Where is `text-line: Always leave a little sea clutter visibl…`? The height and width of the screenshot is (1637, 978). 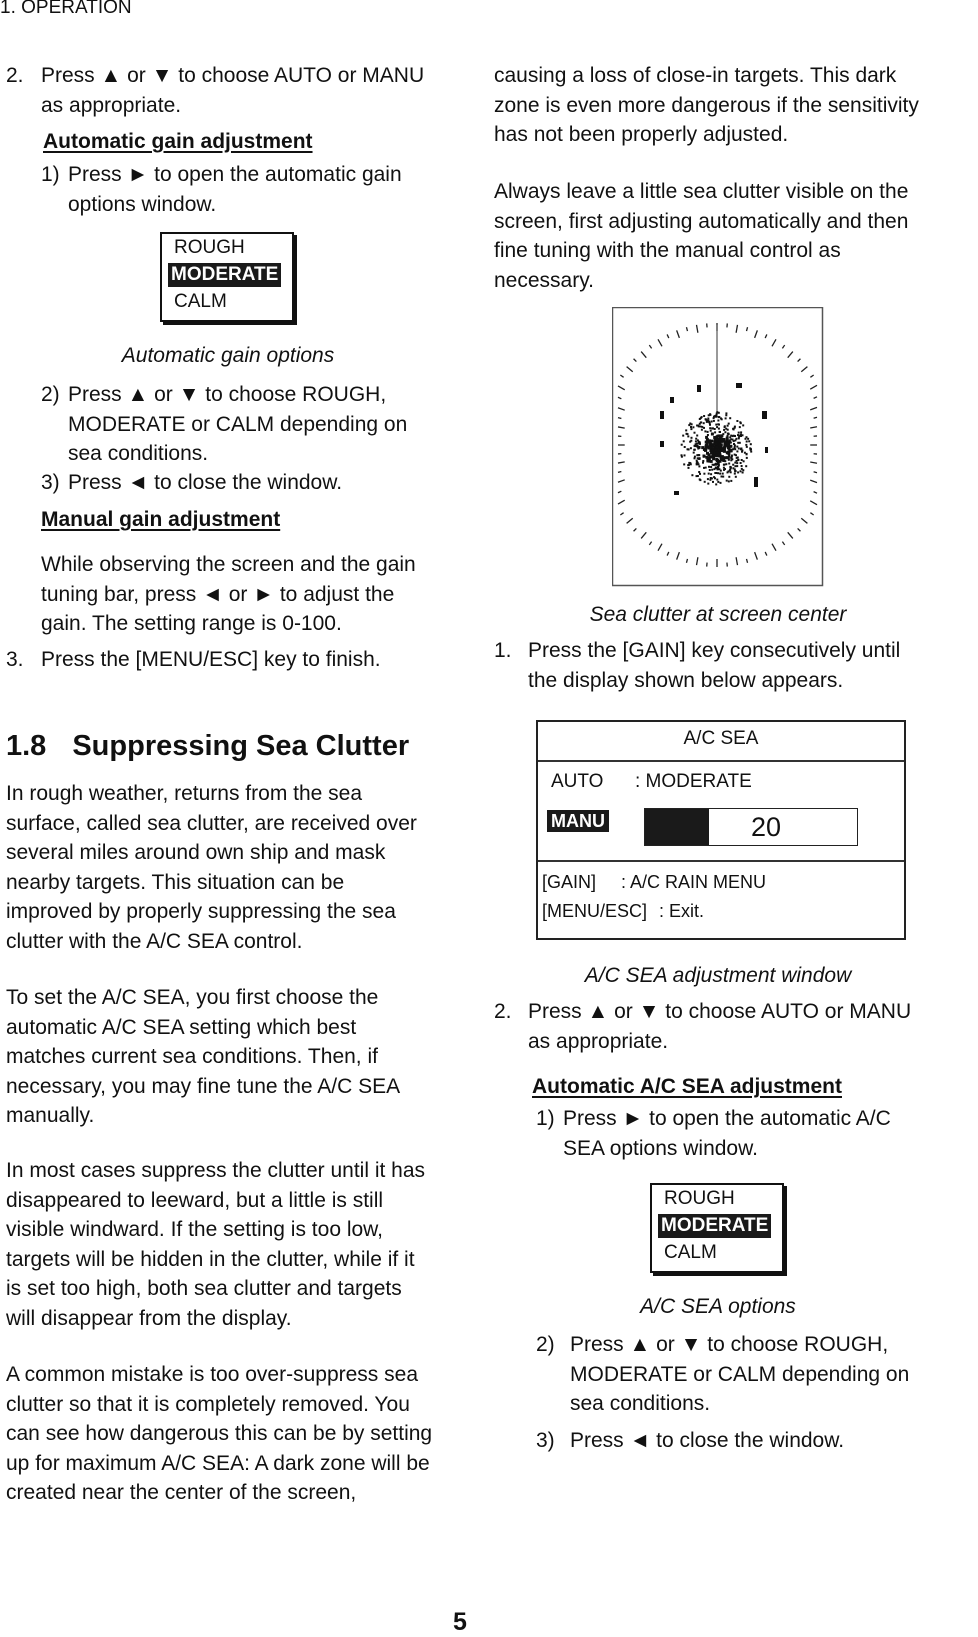 text-line: Always leave a little sea clutter visibl… is located at coordinates (701, 192).